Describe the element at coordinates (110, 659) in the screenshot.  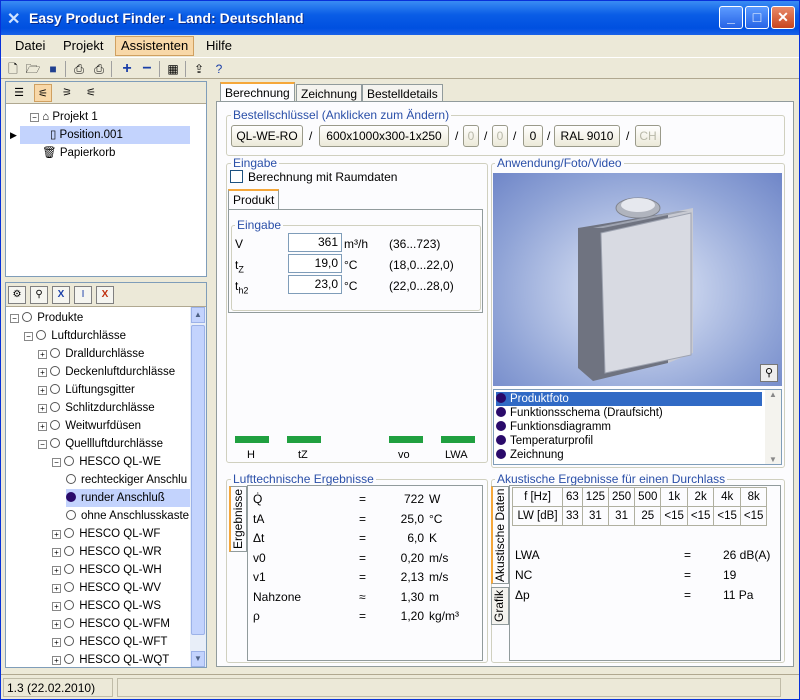
I see `tree-item-product: + HESCO QL-WQT` at that location.